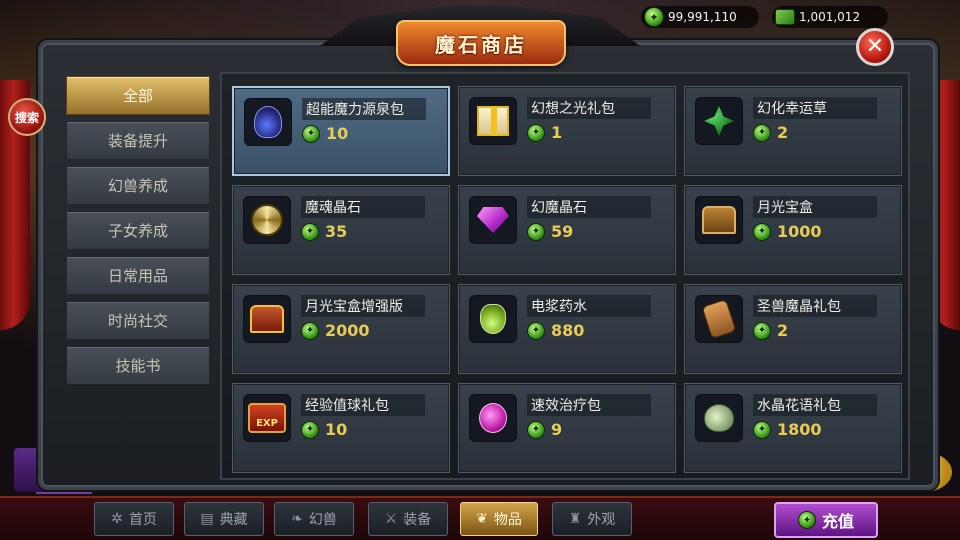 This screenshot has height=540, width=960. I want to click on item-card: 月光宝盒 ✦ 1000, so click(793, 230).